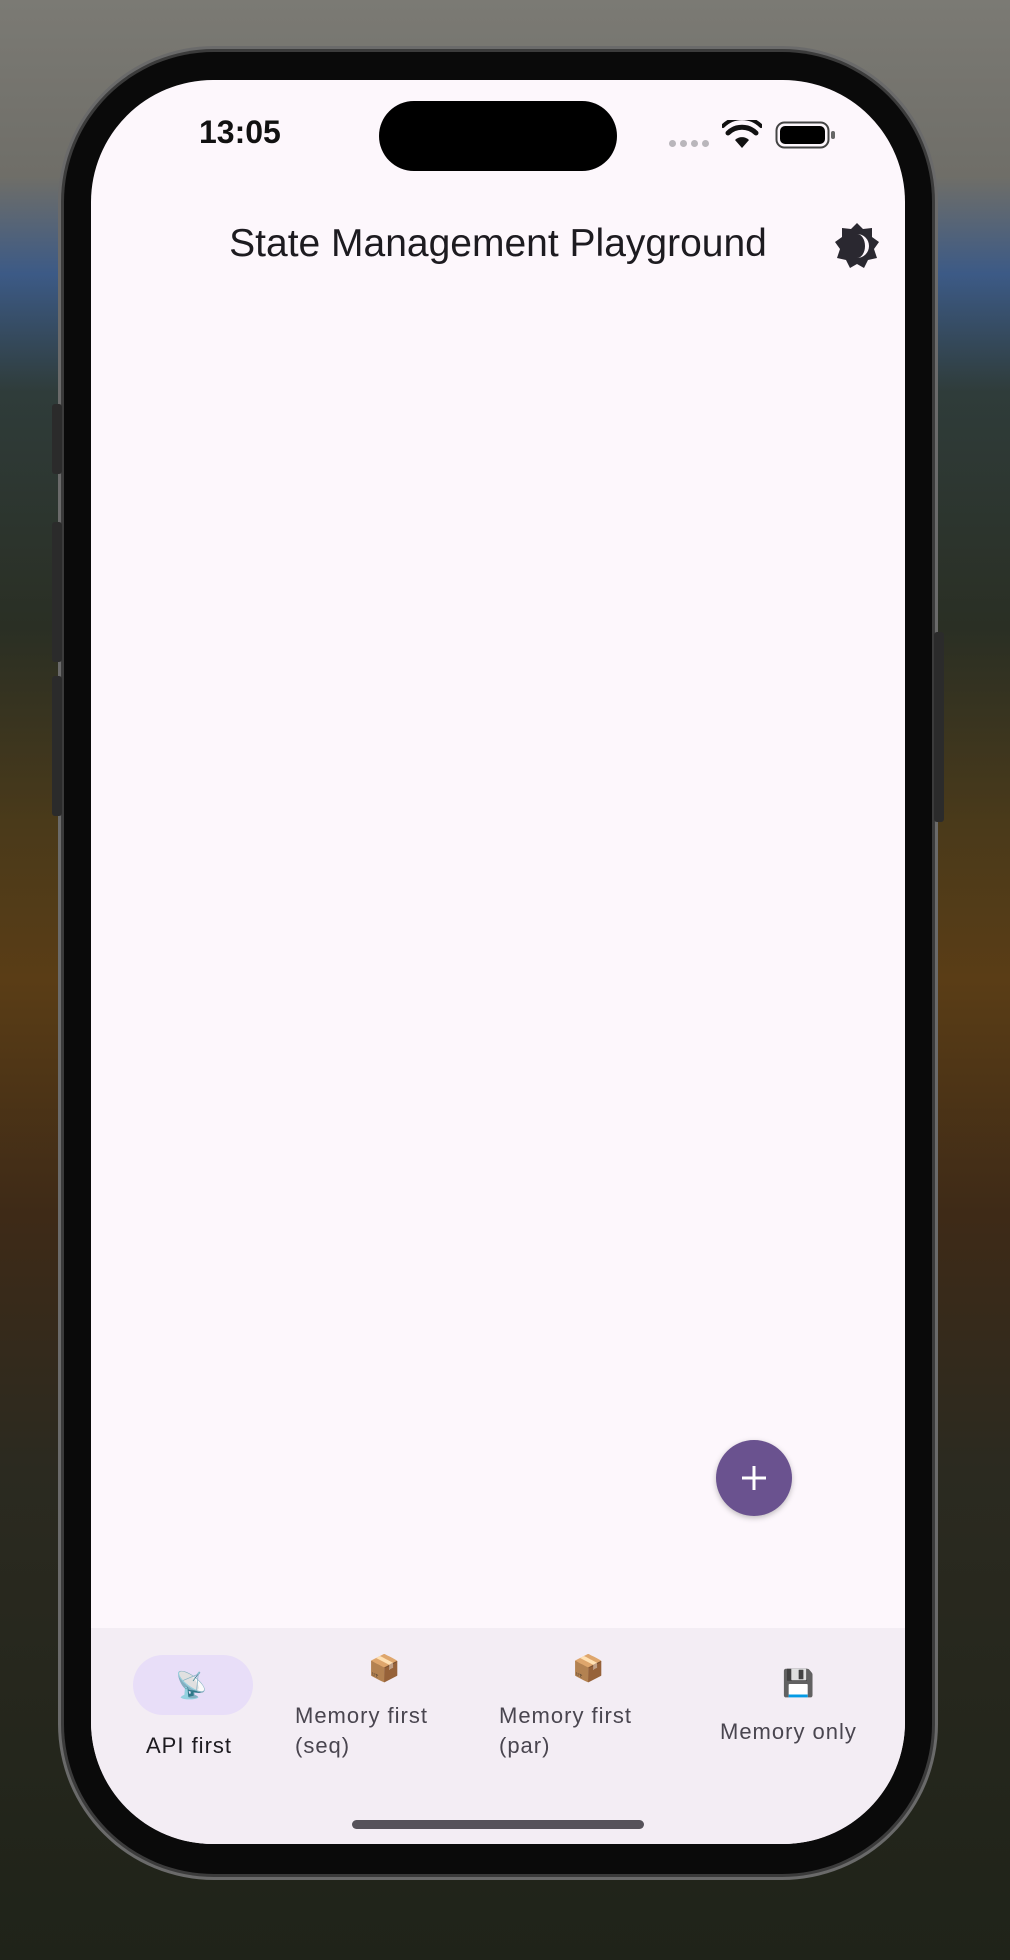 This screenshot has width=1010, height=1960. Describe the element at coordinates (57, 592) in the screenshot. I see `side-button-volume-up` at that location.